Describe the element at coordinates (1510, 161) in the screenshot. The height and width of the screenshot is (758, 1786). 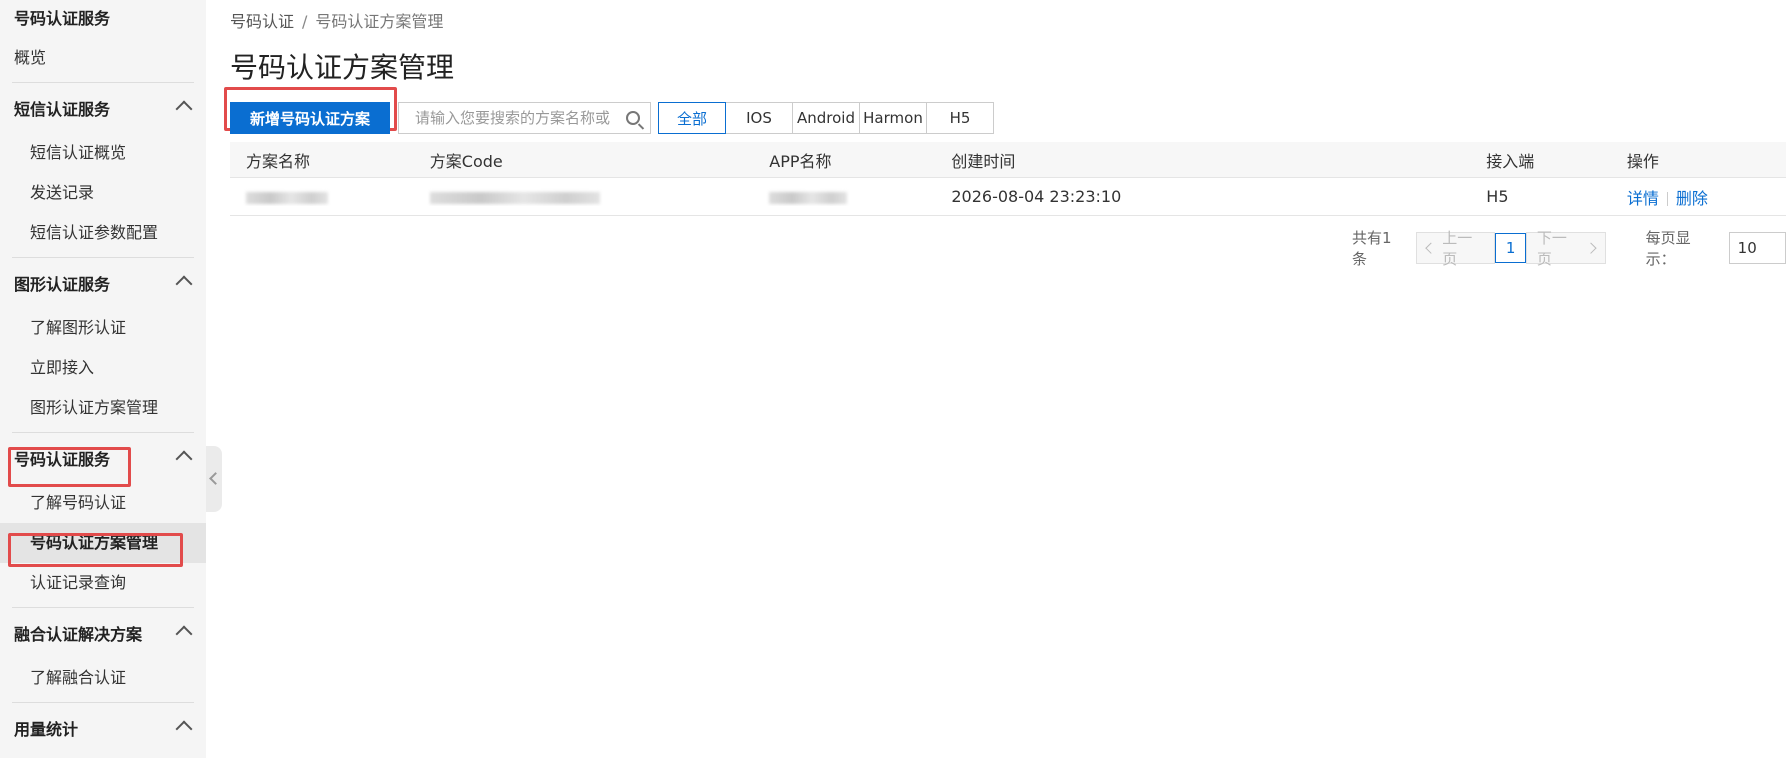
I see `column-header: 接入端` at that location.